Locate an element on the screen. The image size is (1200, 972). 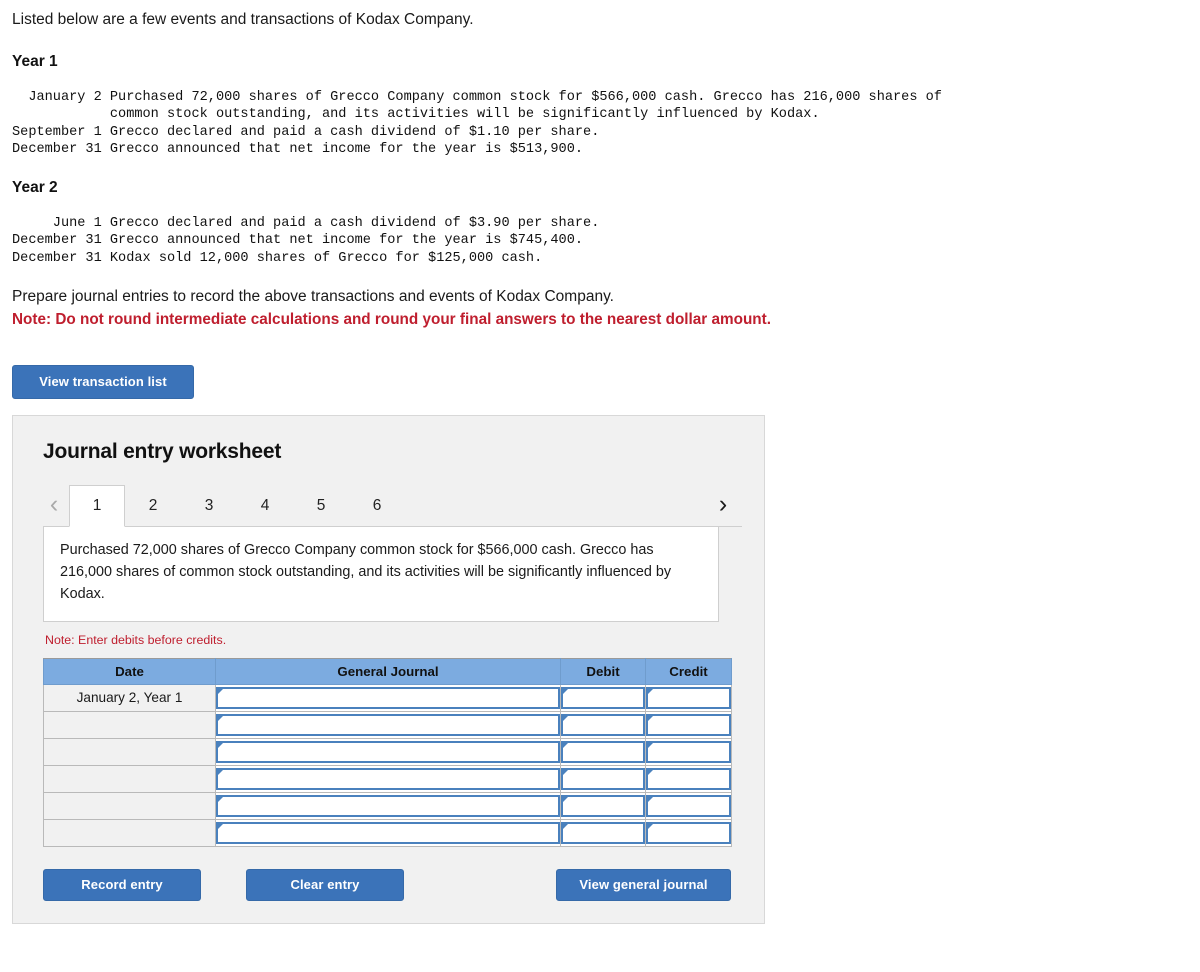
column-header-credit: Credit is located at coordinates (688, 671).